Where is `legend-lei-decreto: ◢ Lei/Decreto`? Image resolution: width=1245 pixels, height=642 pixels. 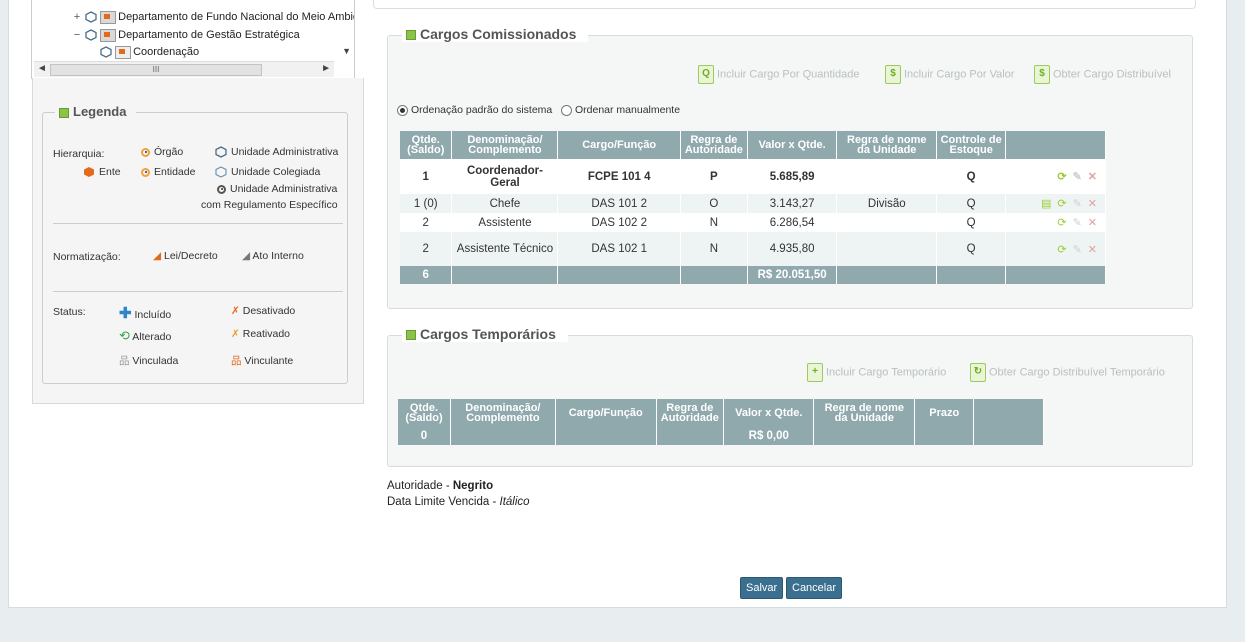 legend-lei-decreto: ◢ Lei/Decreto is located at coordinates (185, 256).